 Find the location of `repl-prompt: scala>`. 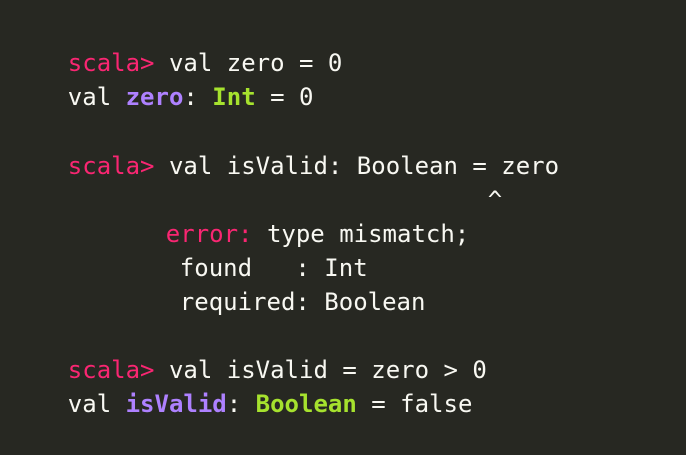

repl-prompt: scala> is located at coordinates (111, 166).